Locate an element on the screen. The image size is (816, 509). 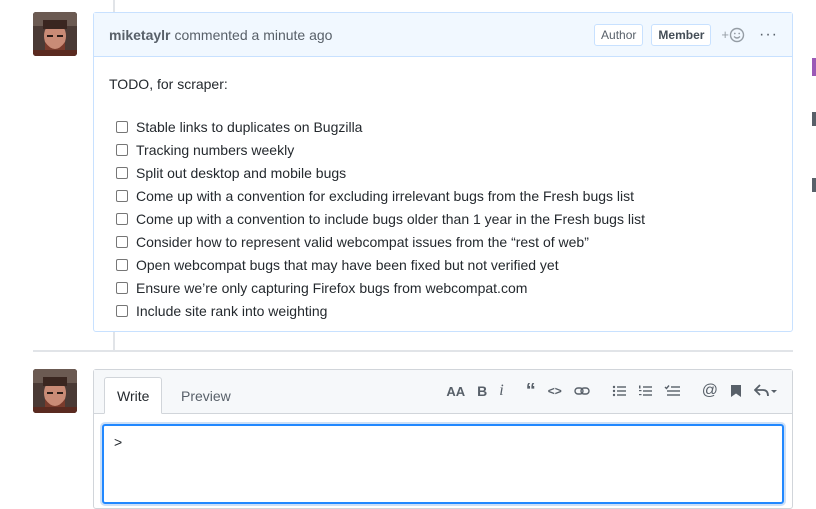
bold-button: B is located at coordinates (482, 391).